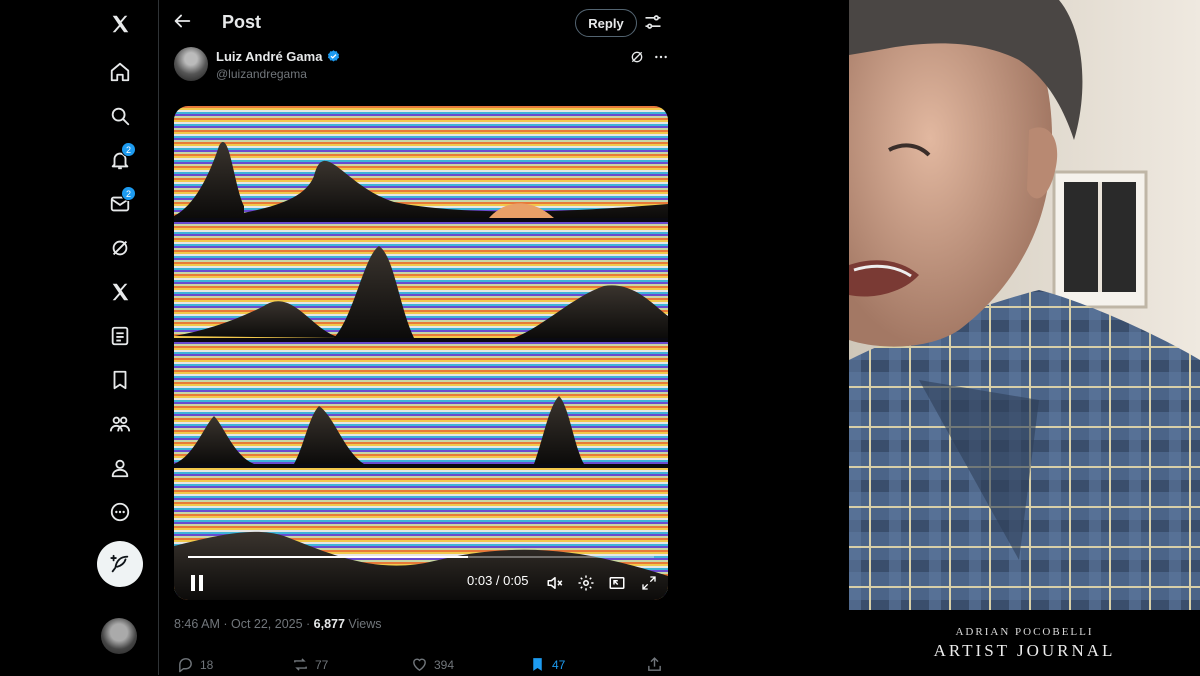  Describe the element at coordinates (444, 664) in the screenshot. I see `like-count: 394` at that location.